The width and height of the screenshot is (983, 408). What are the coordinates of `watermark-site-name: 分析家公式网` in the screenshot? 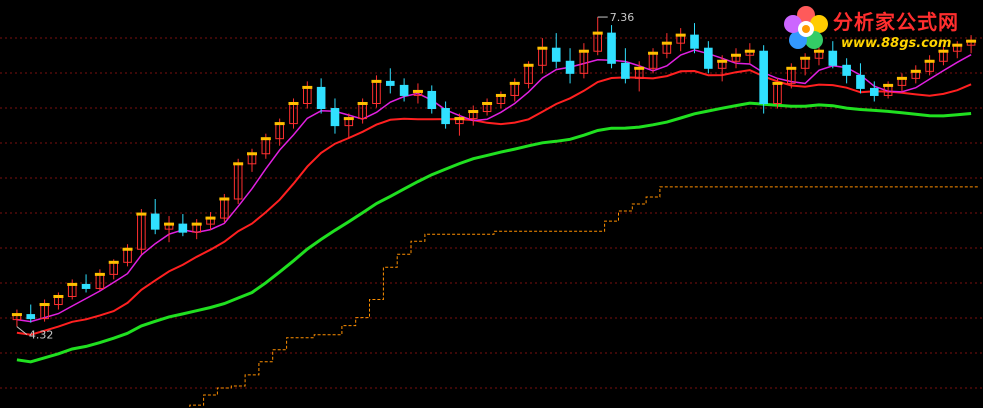 It's located at (896, 22).